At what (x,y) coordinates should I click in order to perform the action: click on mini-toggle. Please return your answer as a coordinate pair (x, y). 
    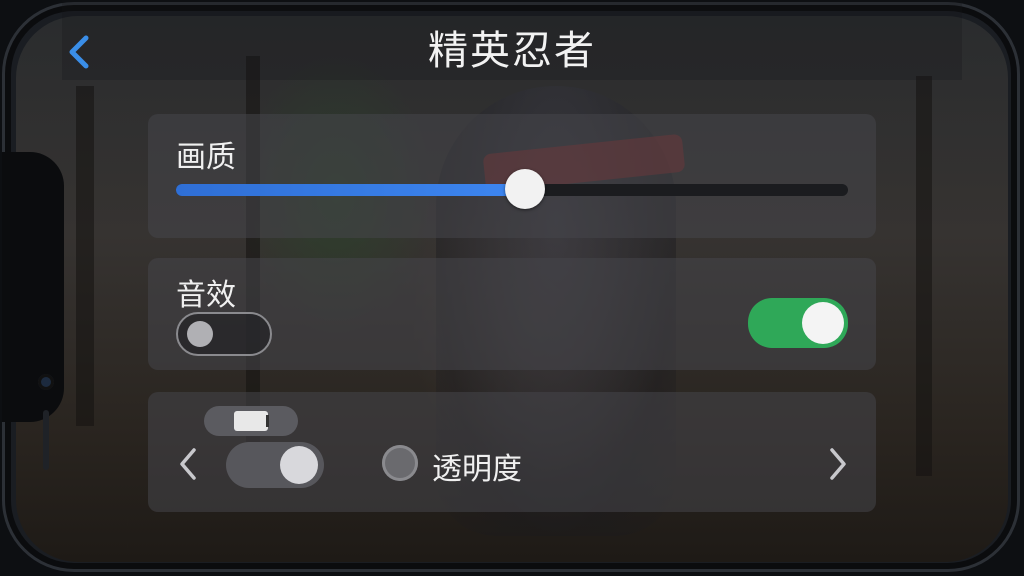
    Looking at the image, I should click on (251, 421).